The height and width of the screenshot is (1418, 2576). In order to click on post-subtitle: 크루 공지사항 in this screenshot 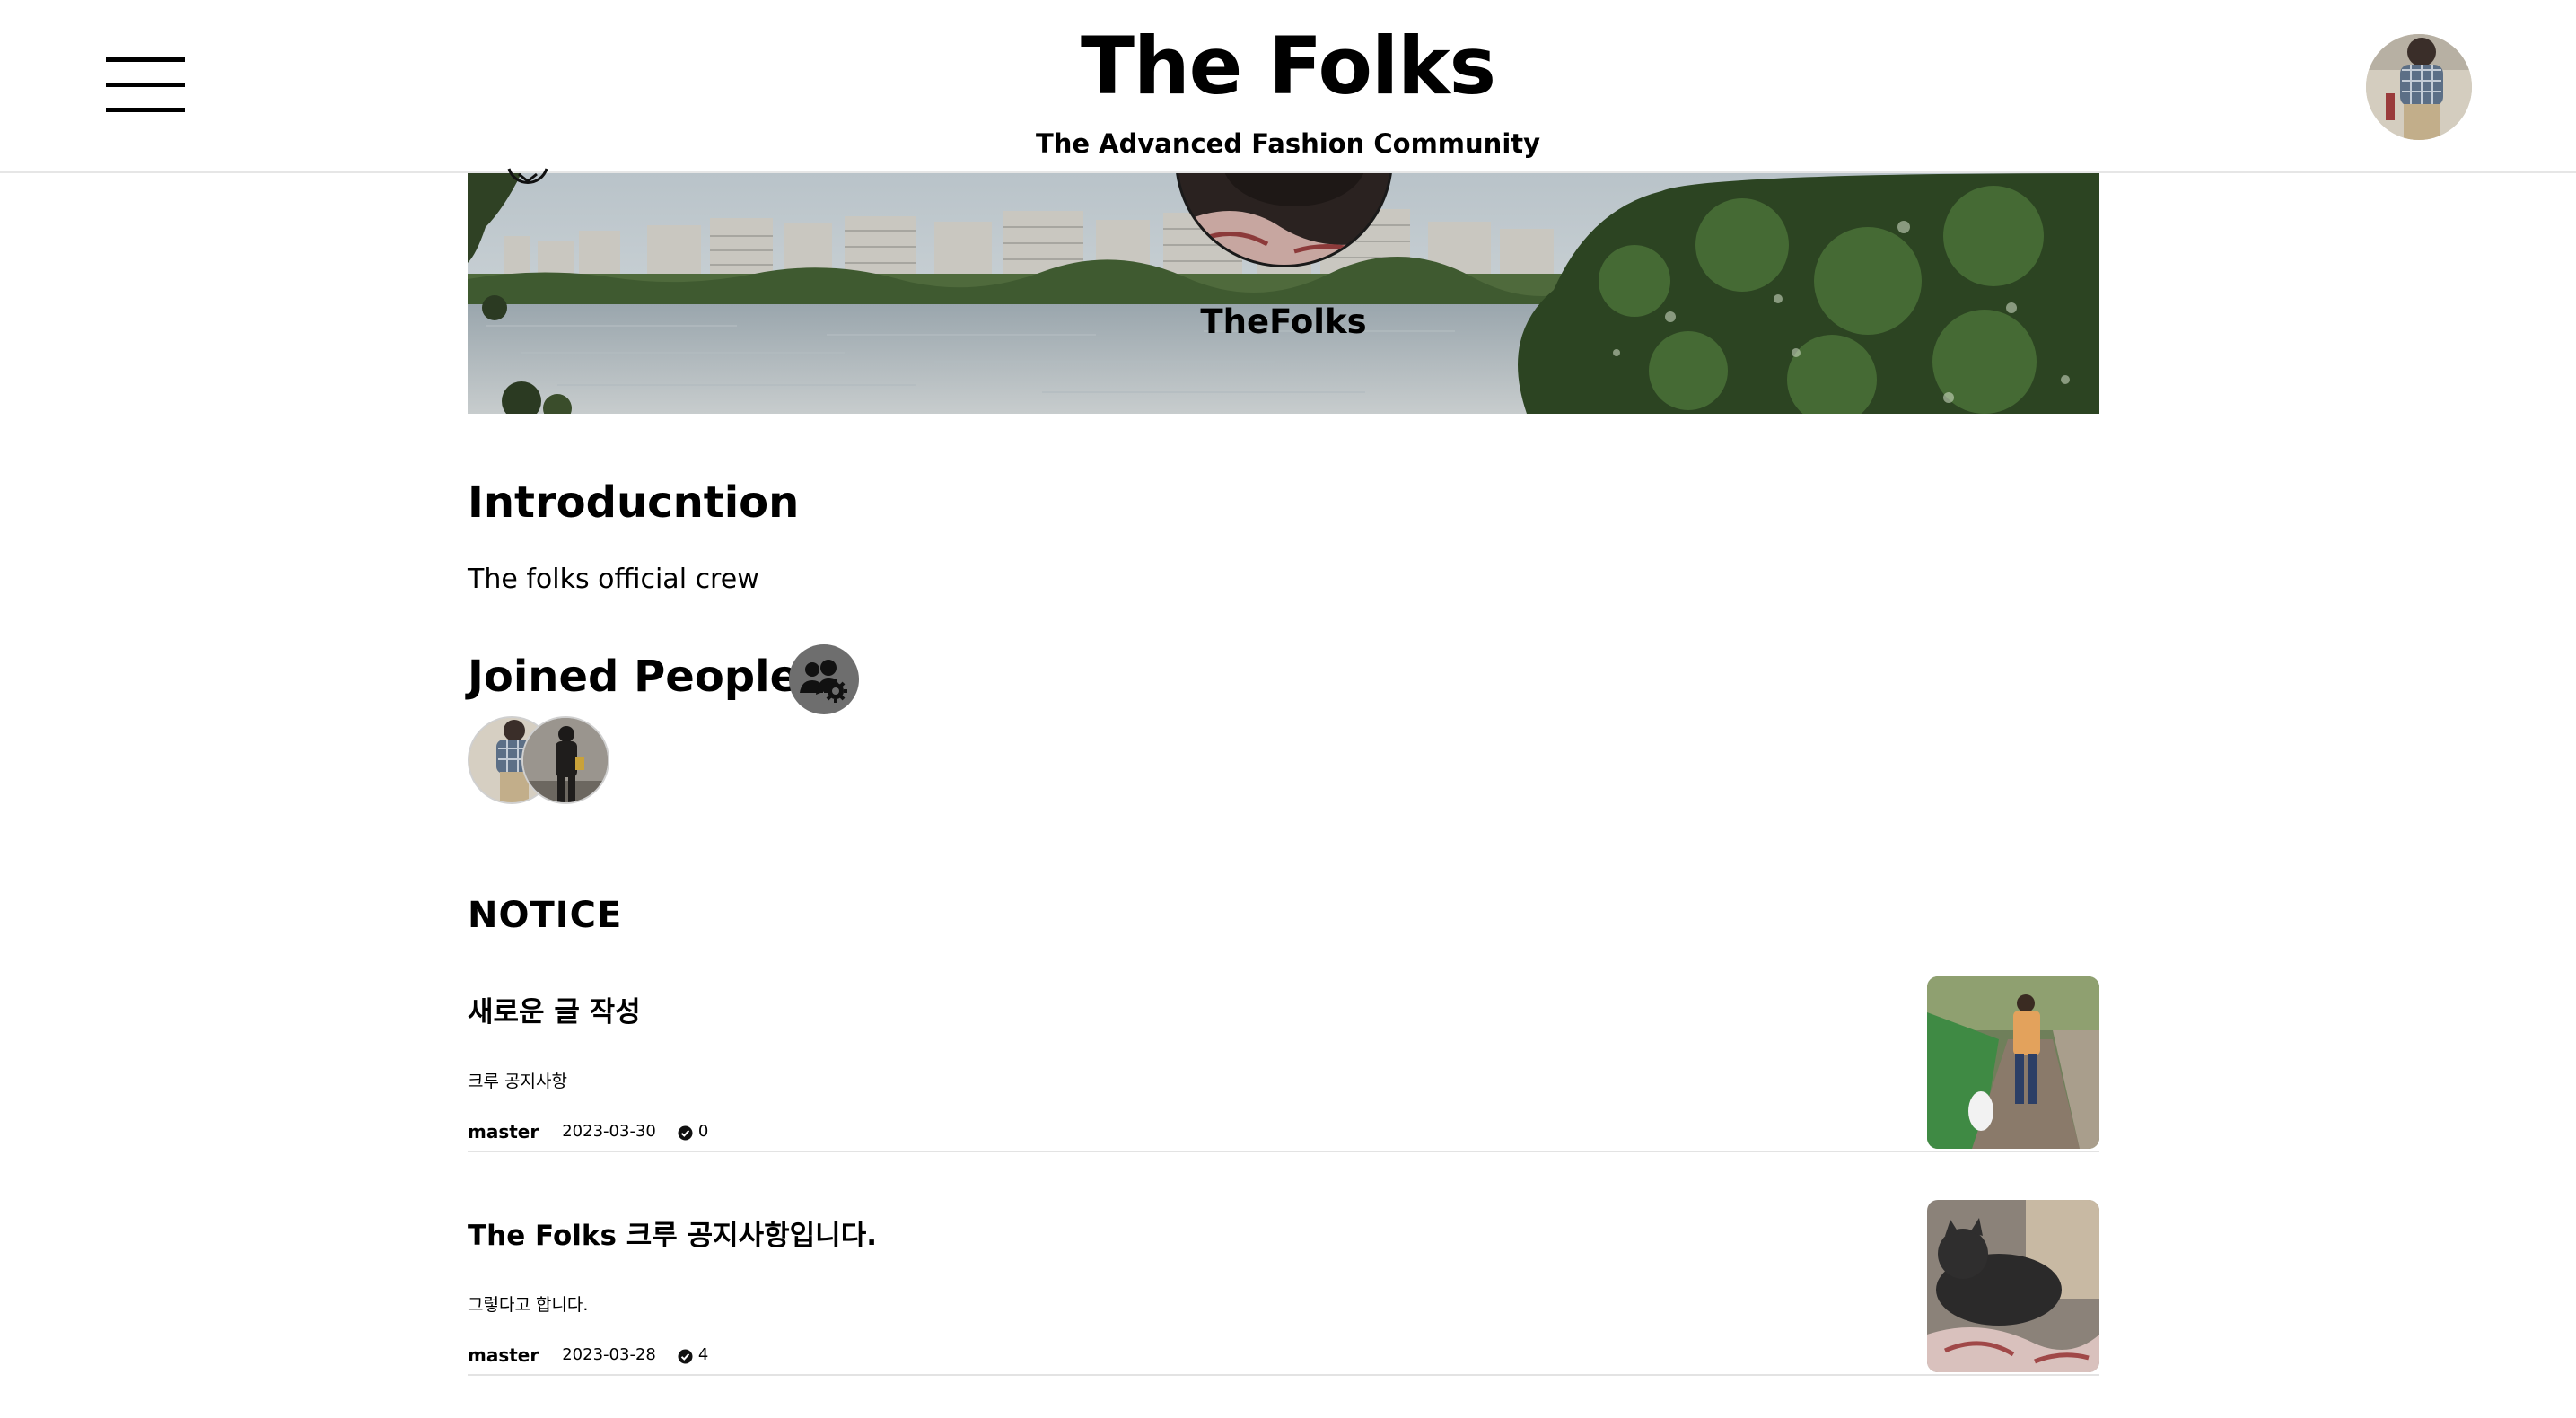, I will do `click(517, 1082)`.